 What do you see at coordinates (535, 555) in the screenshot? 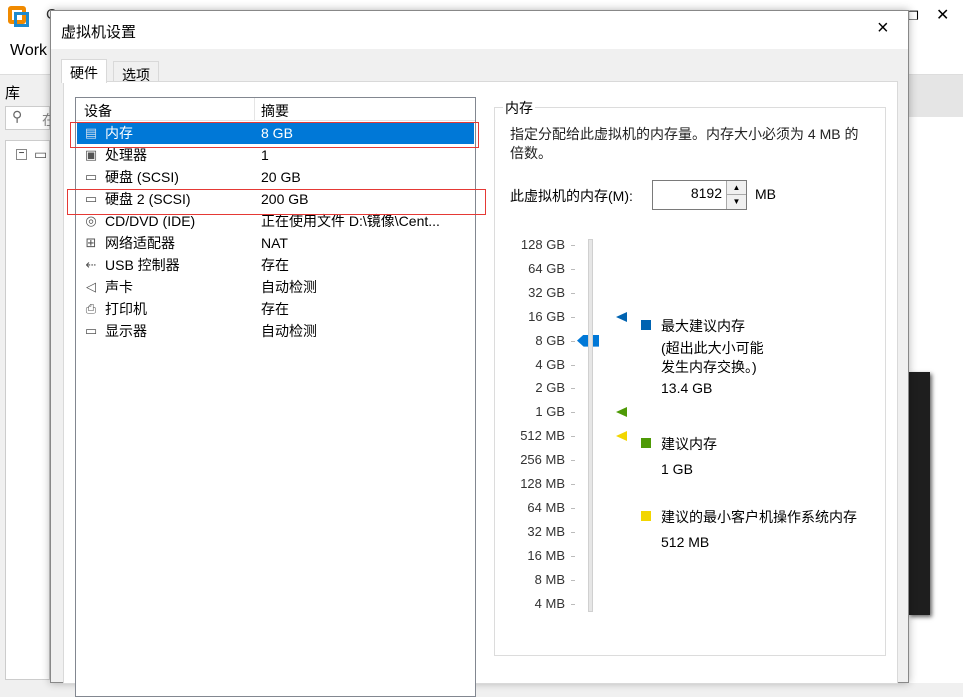
I see `scale-label: 16 MB` at bounding box center [535, 555].